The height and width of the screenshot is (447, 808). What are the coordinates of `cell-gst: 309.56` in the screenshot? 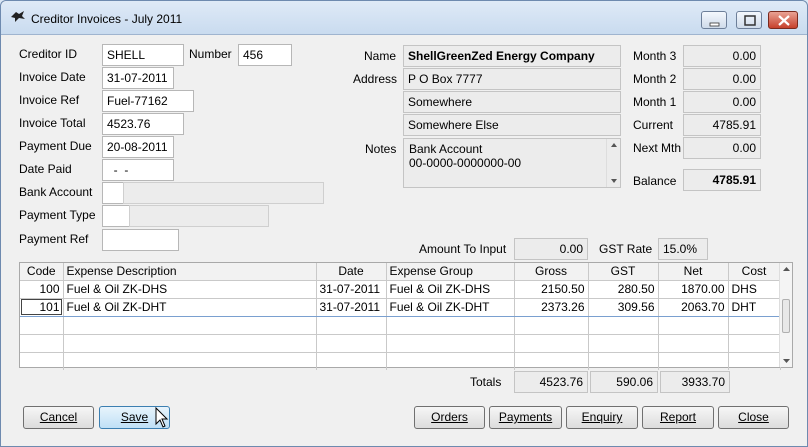 It's located at (623, 307).